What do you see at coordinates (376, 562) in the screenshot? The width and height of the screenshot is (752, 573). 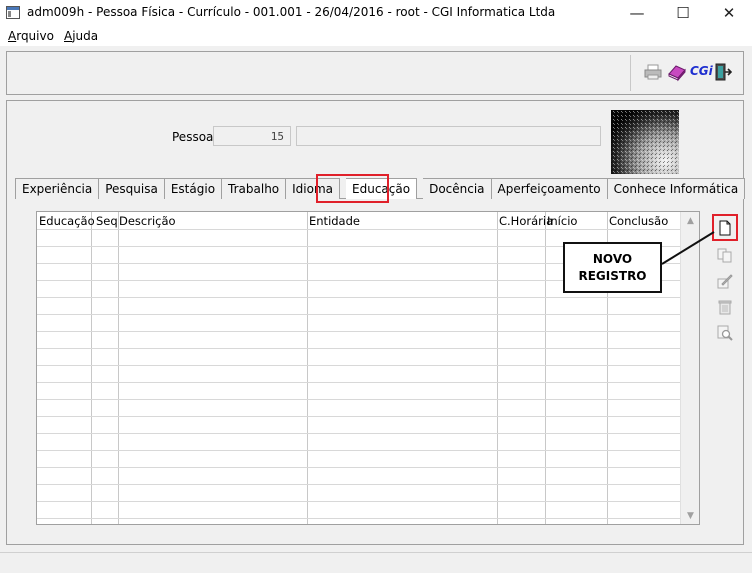 I see `status-bar` at bounding box center [376, 562].